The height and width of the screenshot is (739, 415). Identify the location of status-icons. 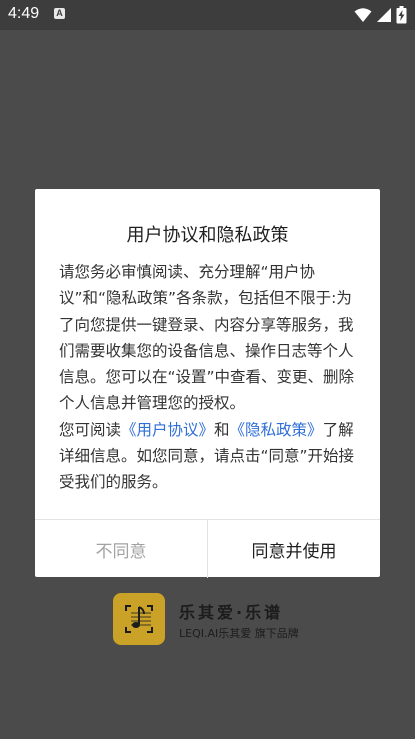
(380, 15).